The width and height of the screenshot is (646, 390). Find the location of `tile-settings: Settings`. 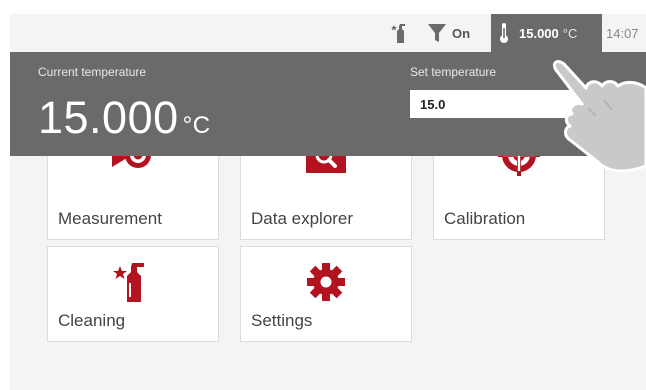

tile-settings: Settings is located at coordinates (326, 294).